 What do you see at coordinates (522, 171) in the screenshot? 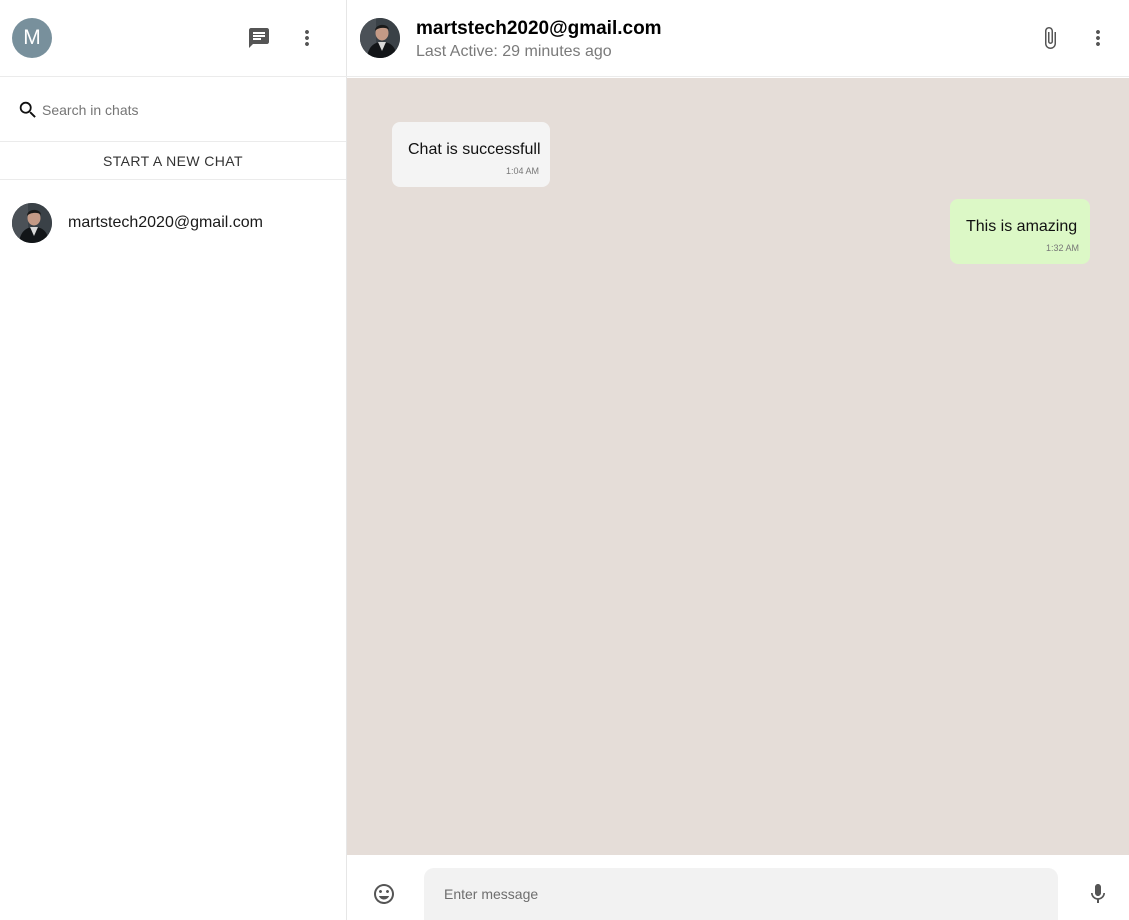
I see `message-time: 1:04 AM` at bounding box center [522, 171].